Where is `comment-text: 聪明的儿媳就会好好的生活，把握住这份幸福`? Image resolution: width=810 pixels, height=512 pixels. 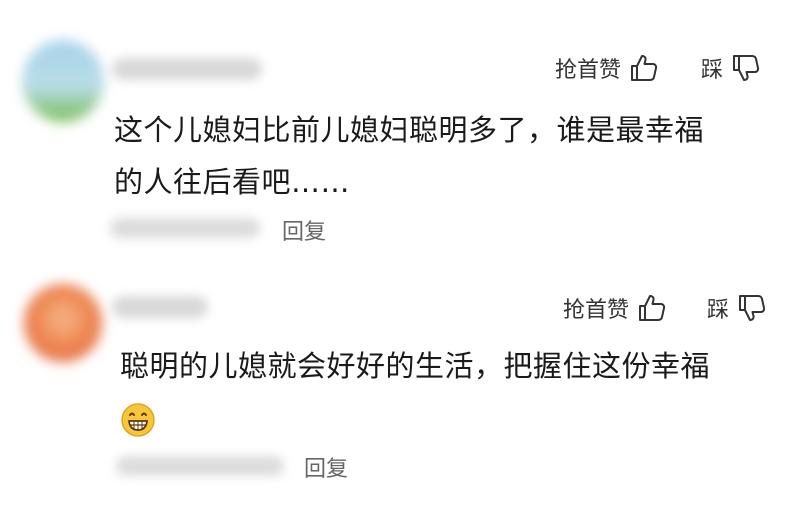 comment-text: 聪明的儿媳就会好好的生活，把握住这份幸福 is located at coordinates (415, 392).